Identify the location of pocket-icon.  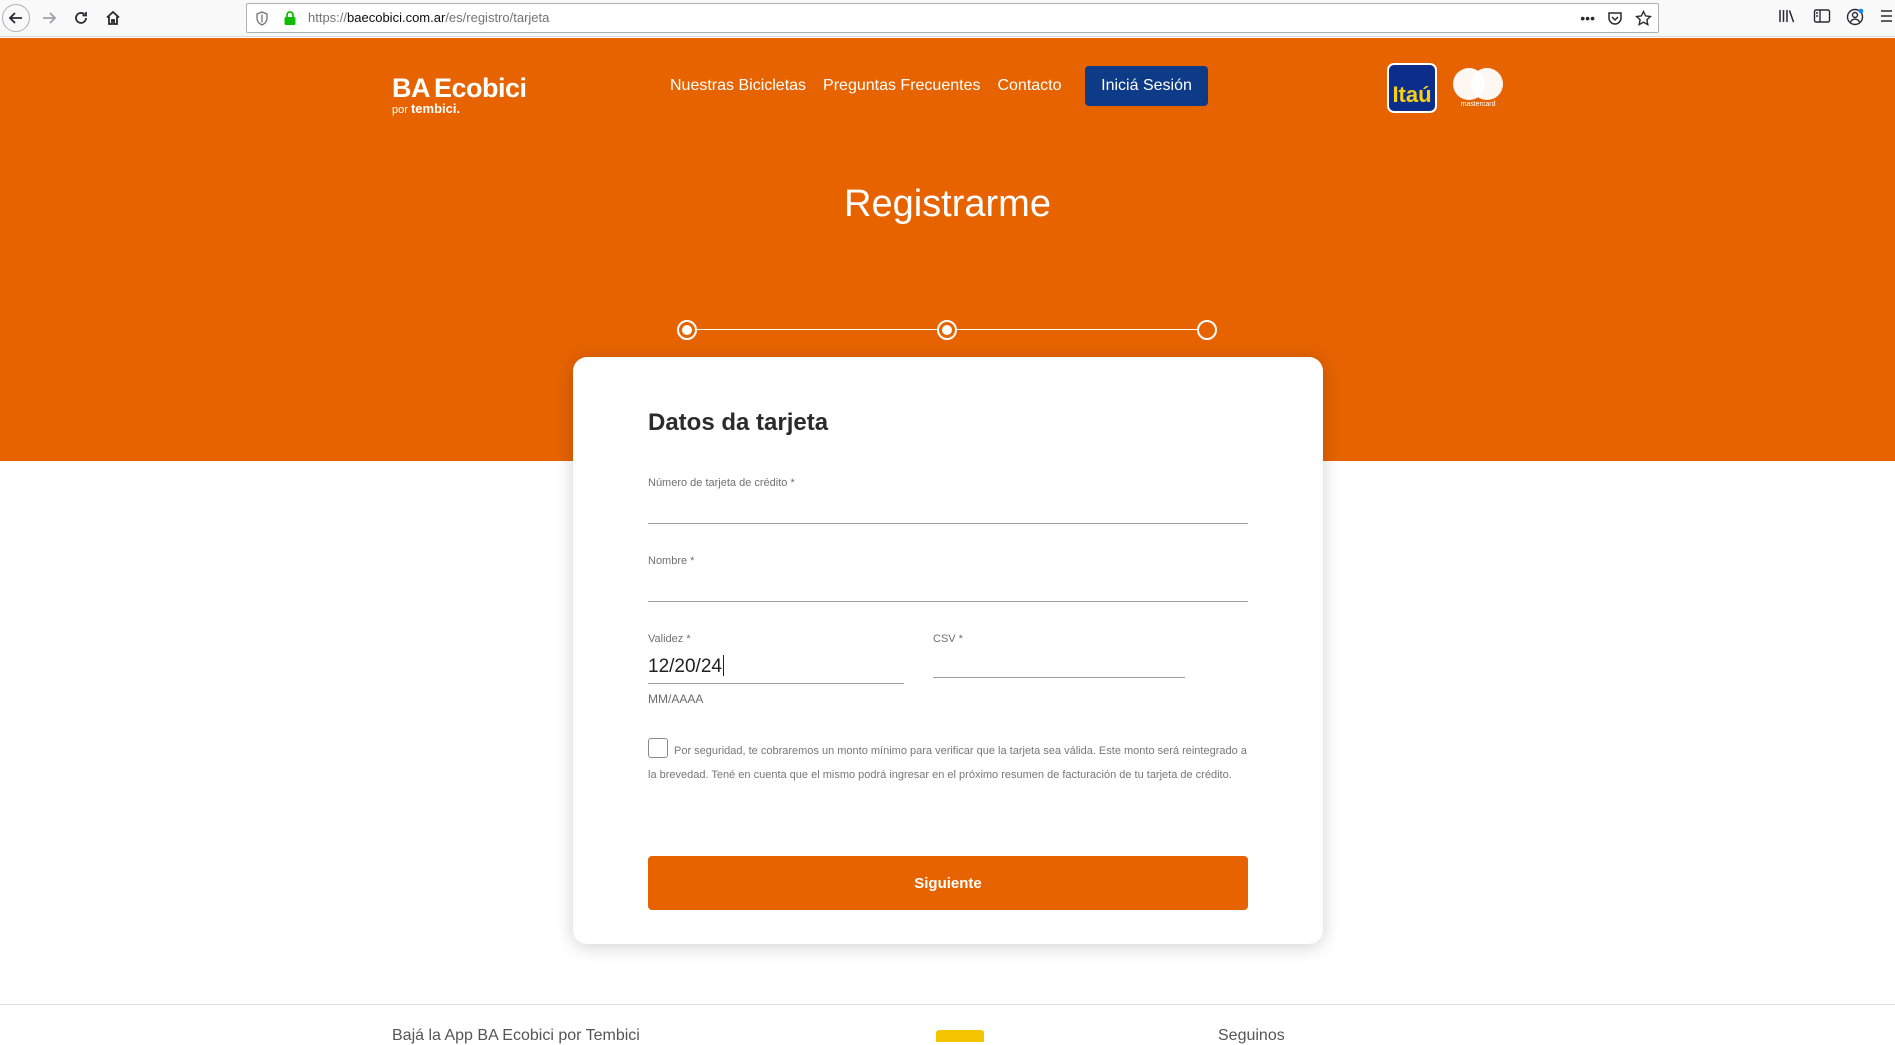
(1615, 18).